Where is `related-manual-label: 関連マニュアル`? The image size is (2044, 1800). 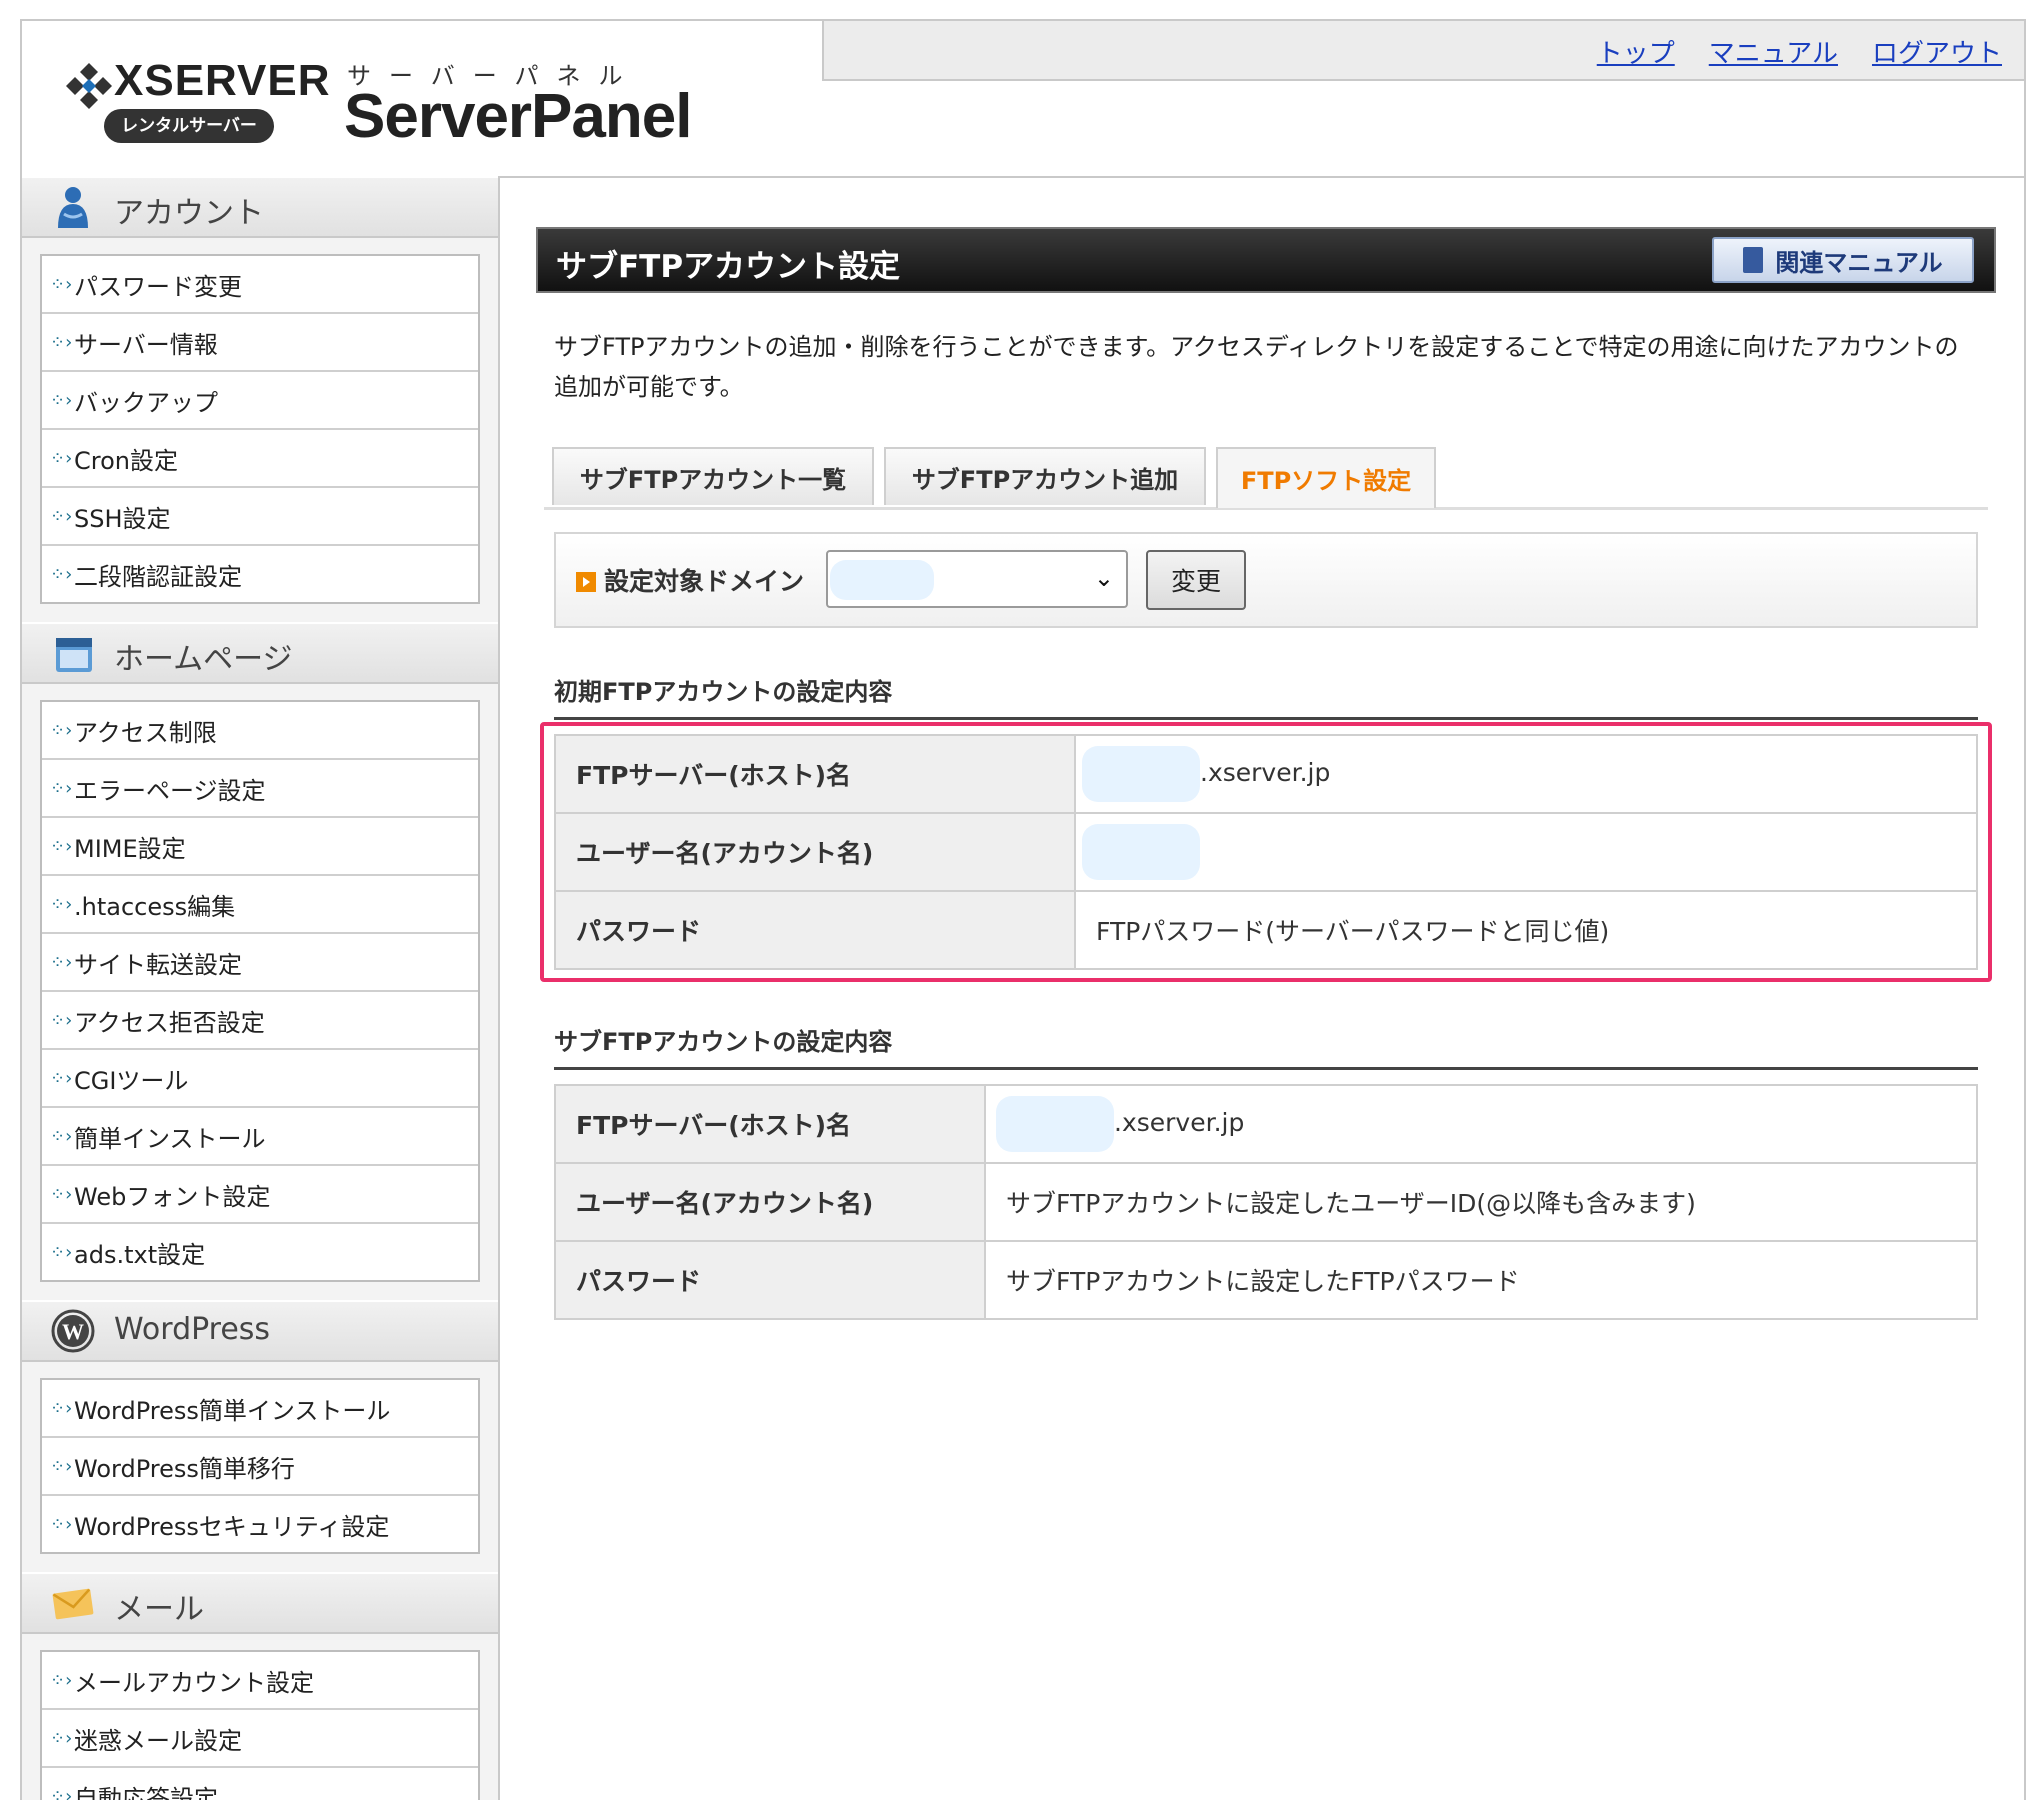
related-manual-label: 関連マニュアル is located at coordinates (1859, 262).